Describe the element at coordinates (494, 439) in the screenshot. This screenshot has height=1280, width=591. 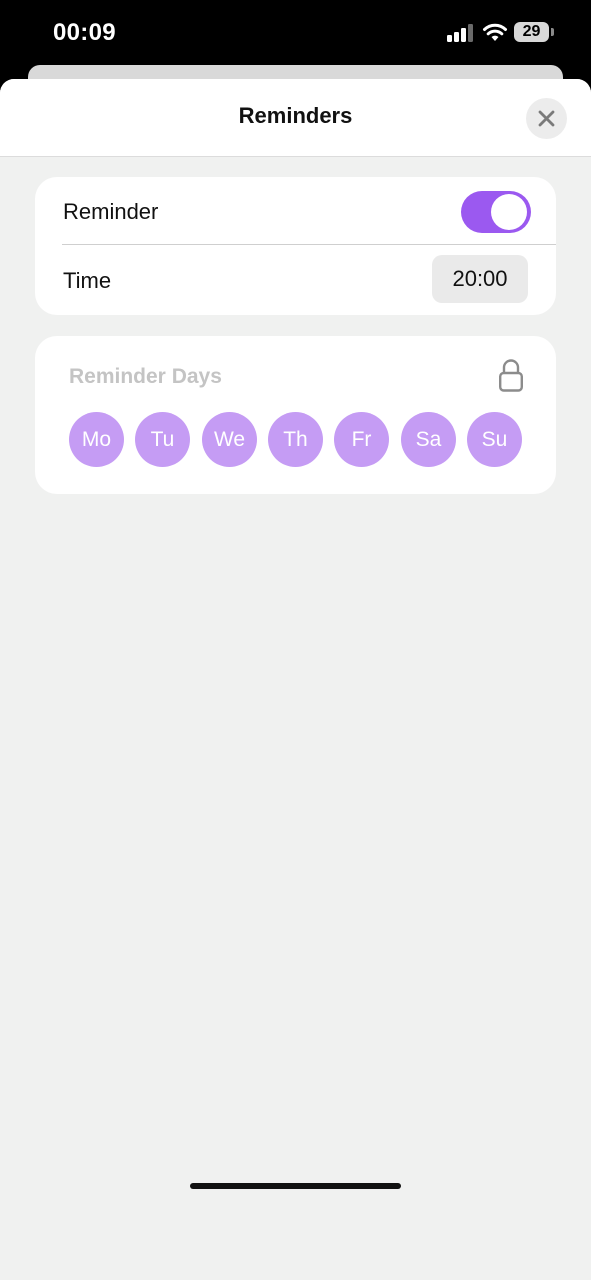
I see `day-chip-su: Su` at that location.